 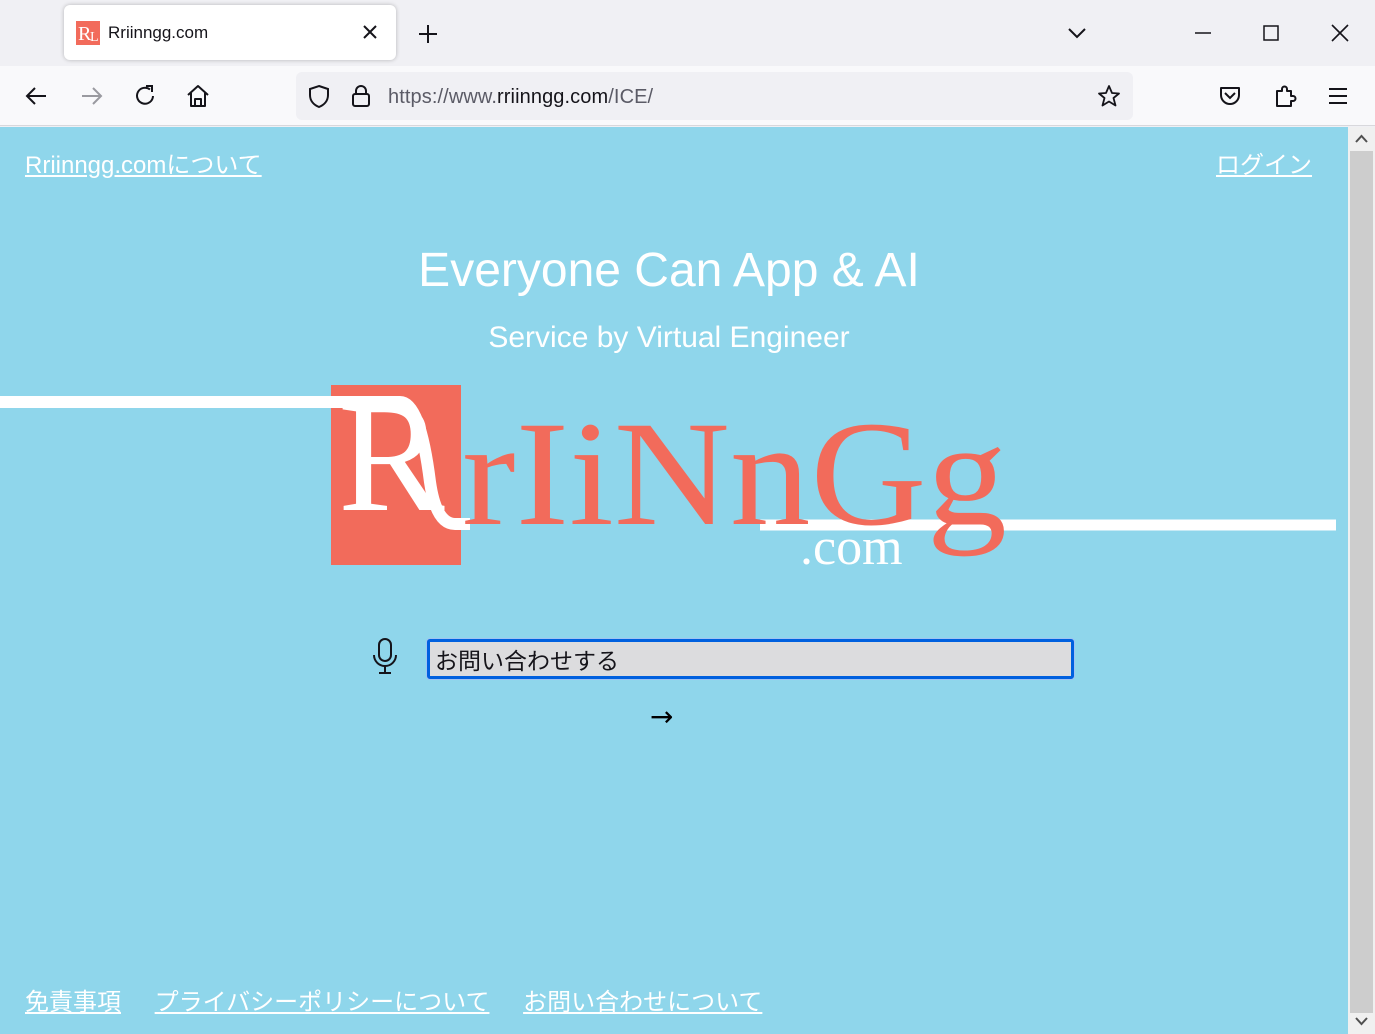 I want to click on close-window-icon, so click(x=1340, y=33).